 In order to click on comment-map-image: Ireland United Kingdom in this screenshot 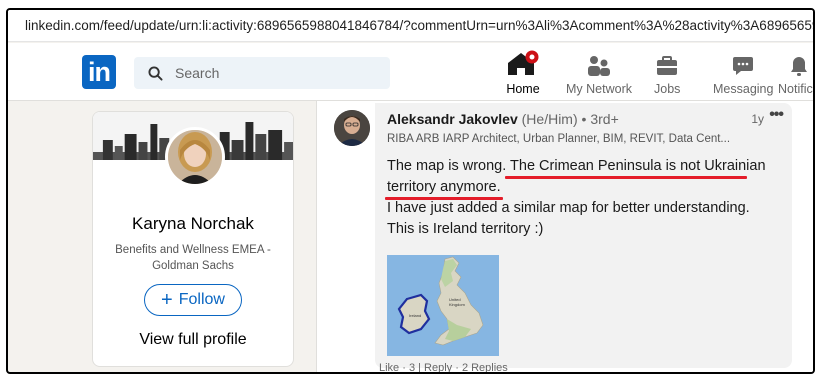, I will do `click(443, 305)`.